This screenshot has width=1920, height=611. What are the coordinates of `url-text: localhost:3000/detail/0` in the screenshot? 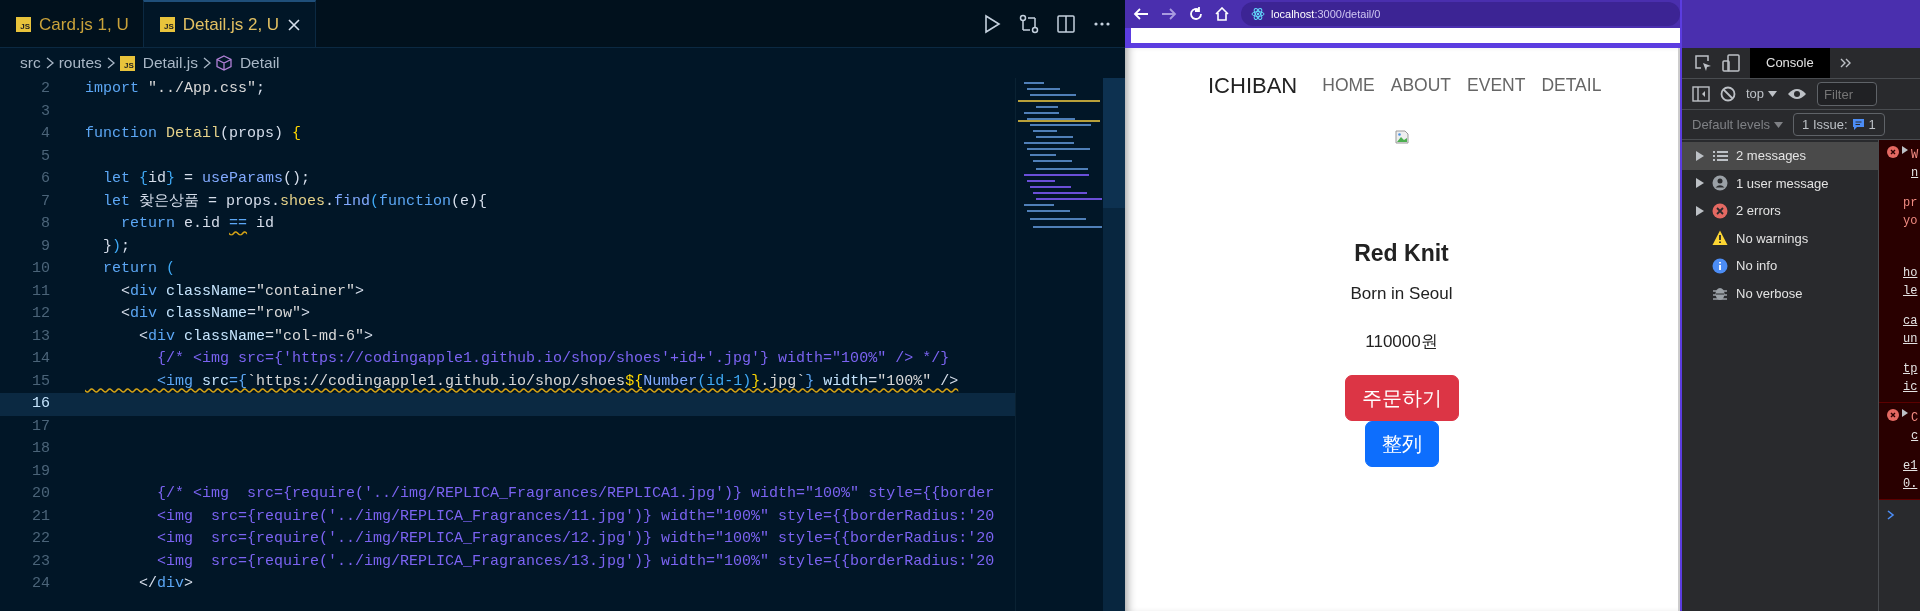 It's located at (1326, 14).